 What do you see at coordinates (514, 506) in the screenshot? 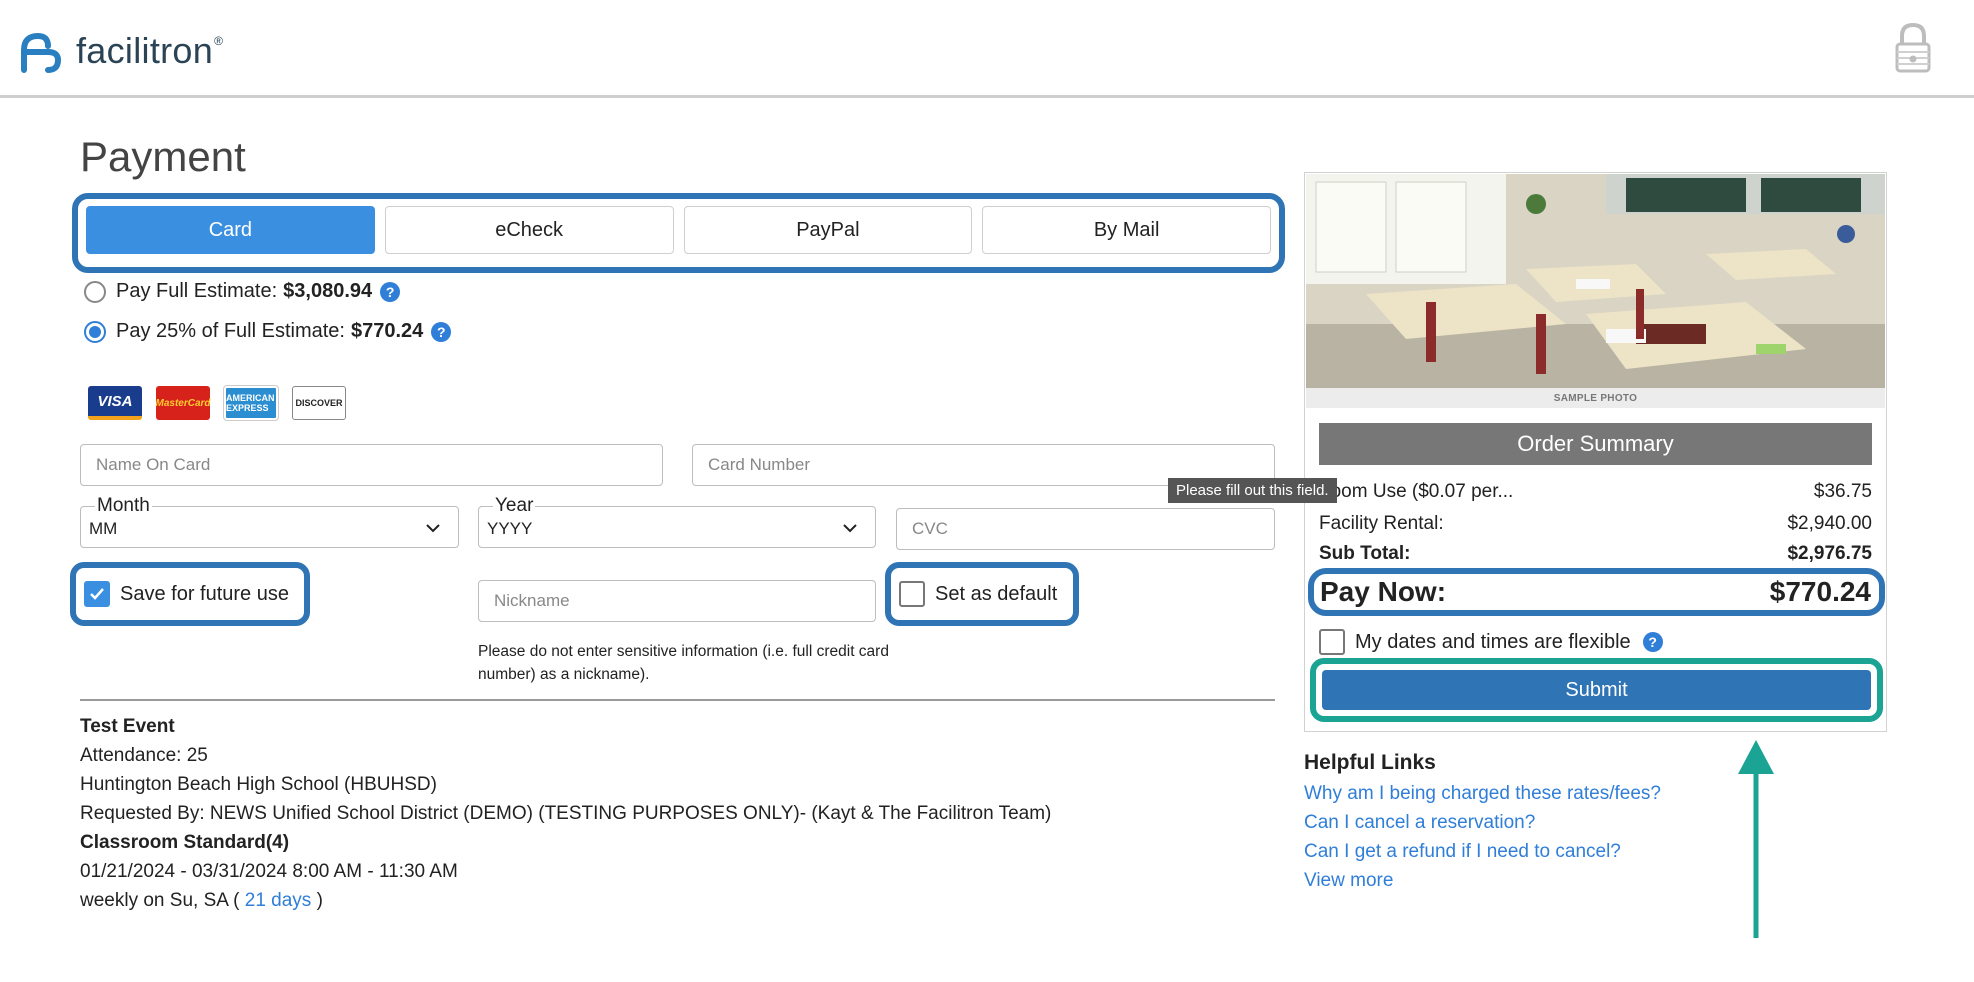
I see `year-label: Year` at bounding box center [514, 506].